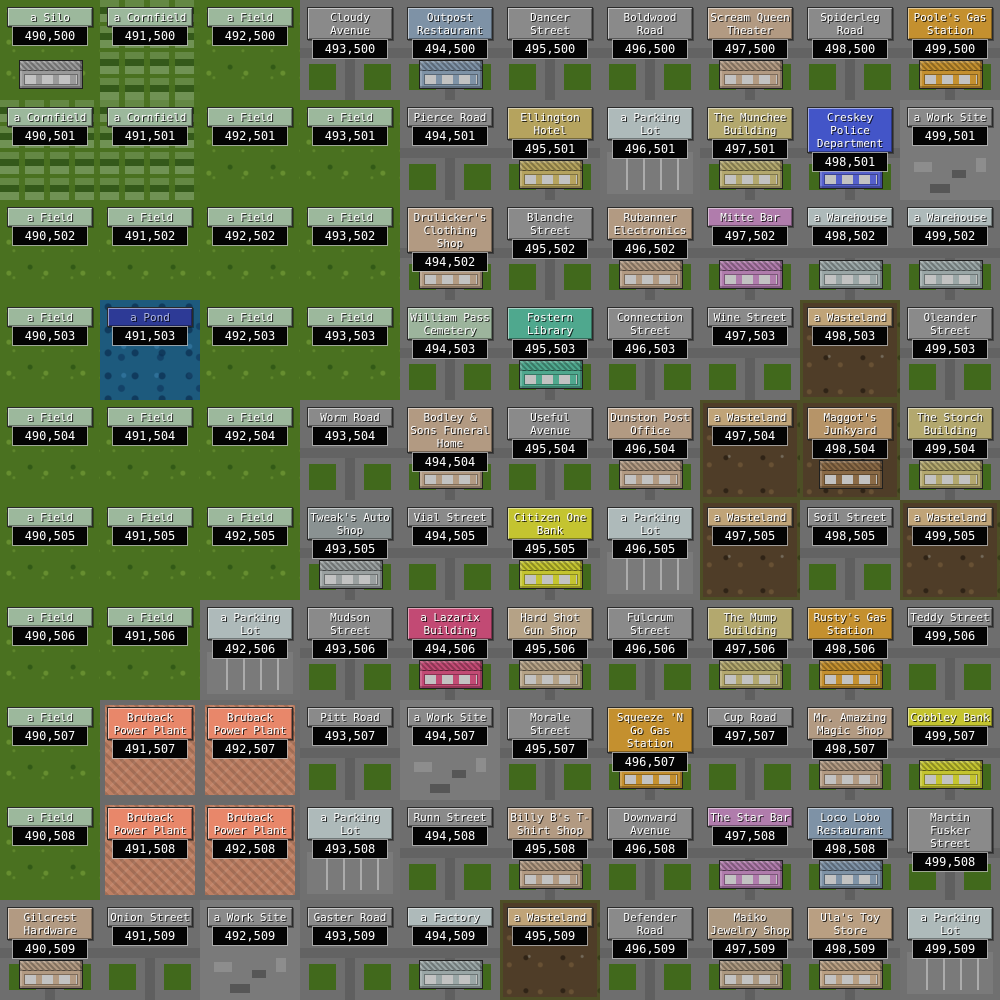 The width and height of the screenshot is (1000, 1000). I want to click on map-cell-494-502: Drulicker's Clothing Shop 494,502, so click(450, 250).